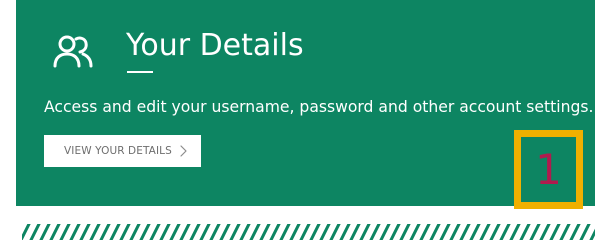 The image size is (595, 240). What do you see at coordinates (140, 72) in the screenshot?
I see `title-underline` at bounding box center [140, 72].